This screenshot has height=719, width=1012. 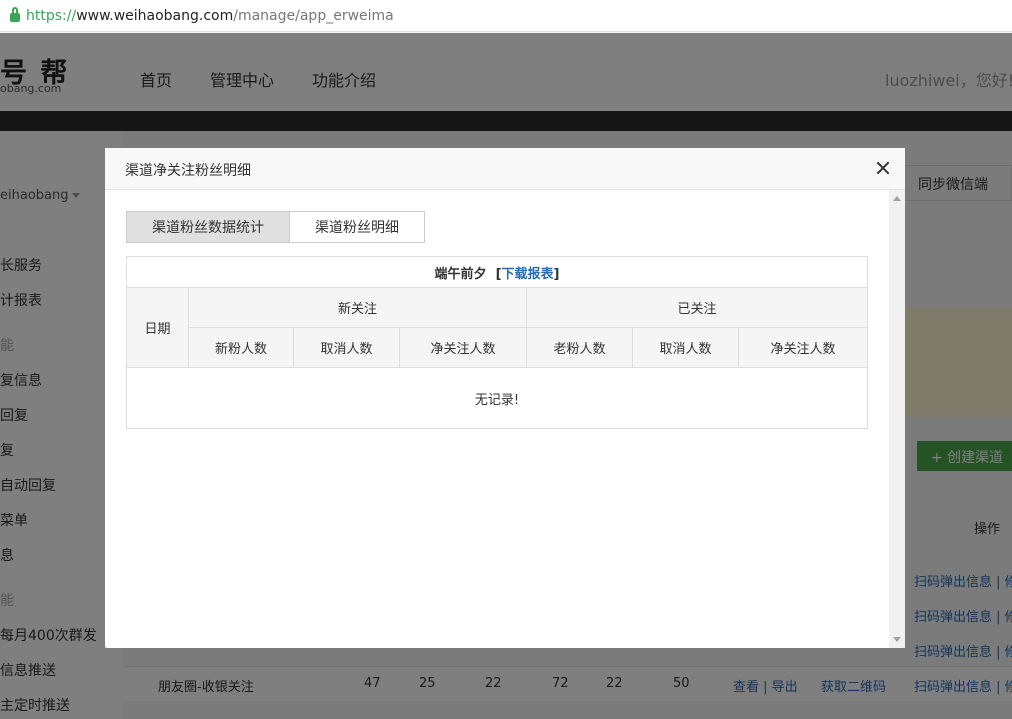 What do you see at coordinates (897, 639) in the screenshot?
I see `scroll-down-arrow-icon` at bounding box center [897, 639].